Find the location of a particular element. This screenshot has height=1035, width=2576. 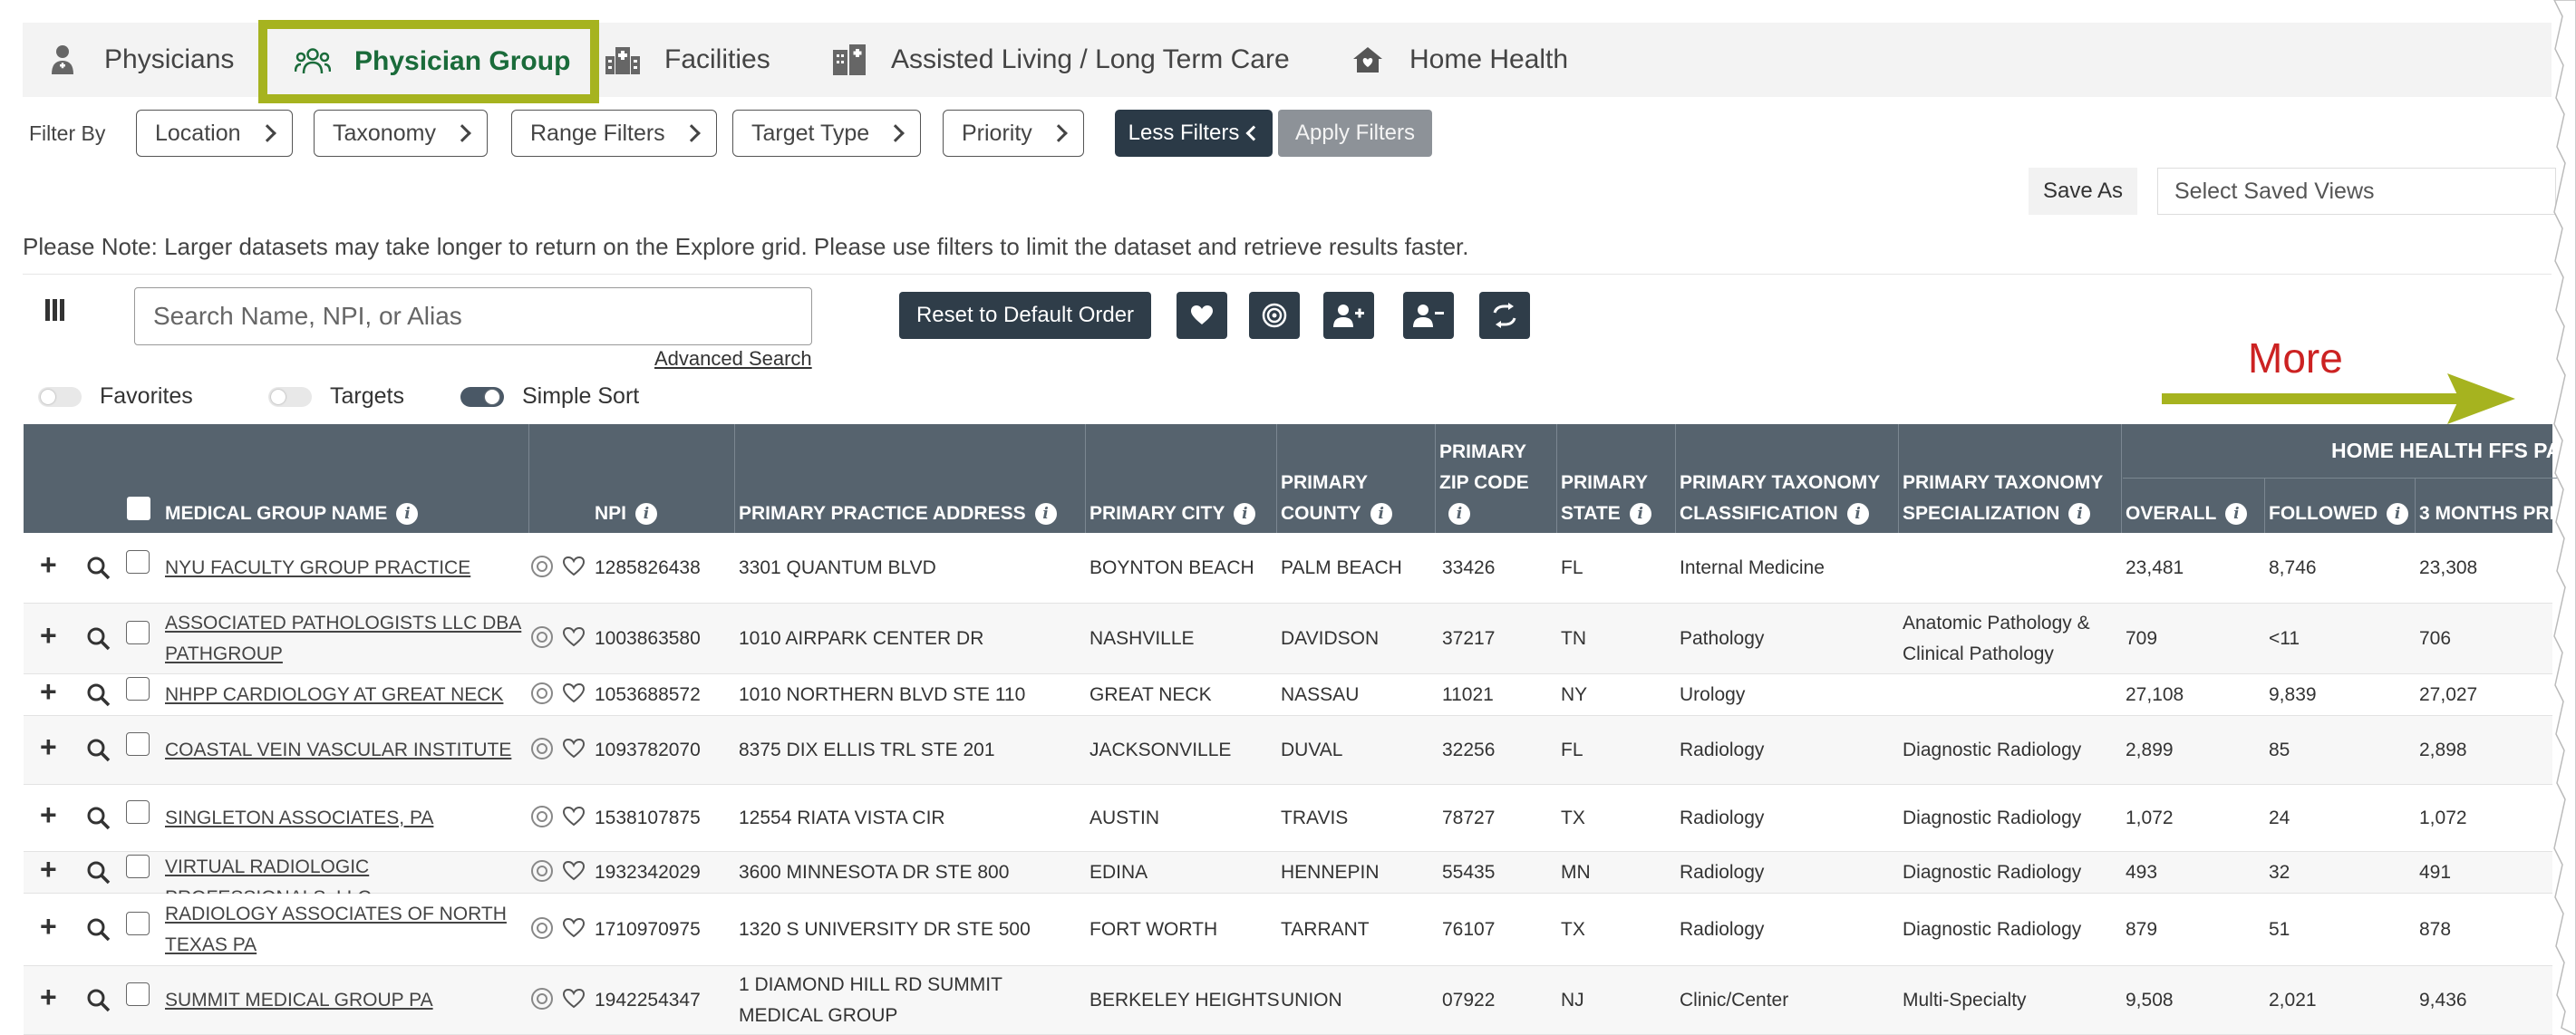

advanced-search-link: Advanced Search is located at coordinates (733, 359).